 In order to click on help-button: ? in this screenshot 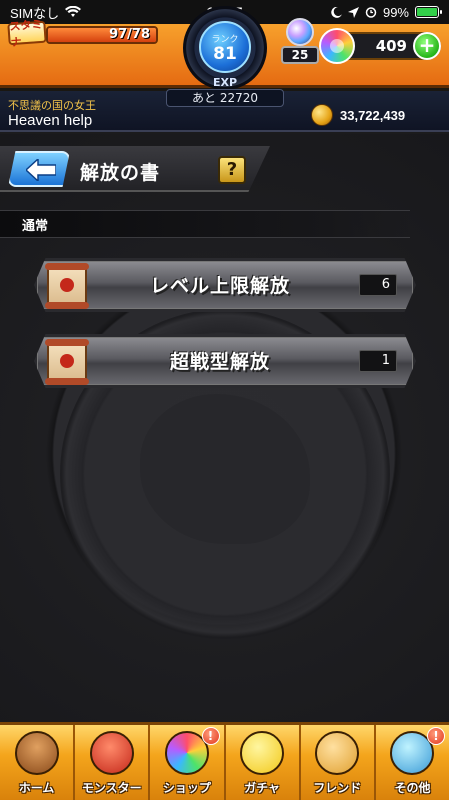, I will do `click(232, 170)`.